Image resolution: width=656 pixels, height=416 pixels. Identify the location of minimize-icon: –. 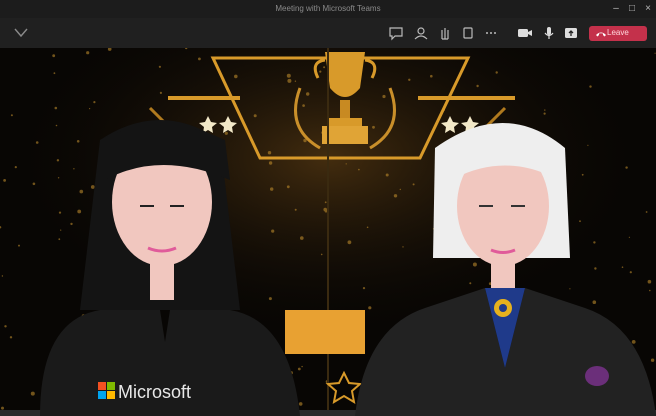
(616, 9).